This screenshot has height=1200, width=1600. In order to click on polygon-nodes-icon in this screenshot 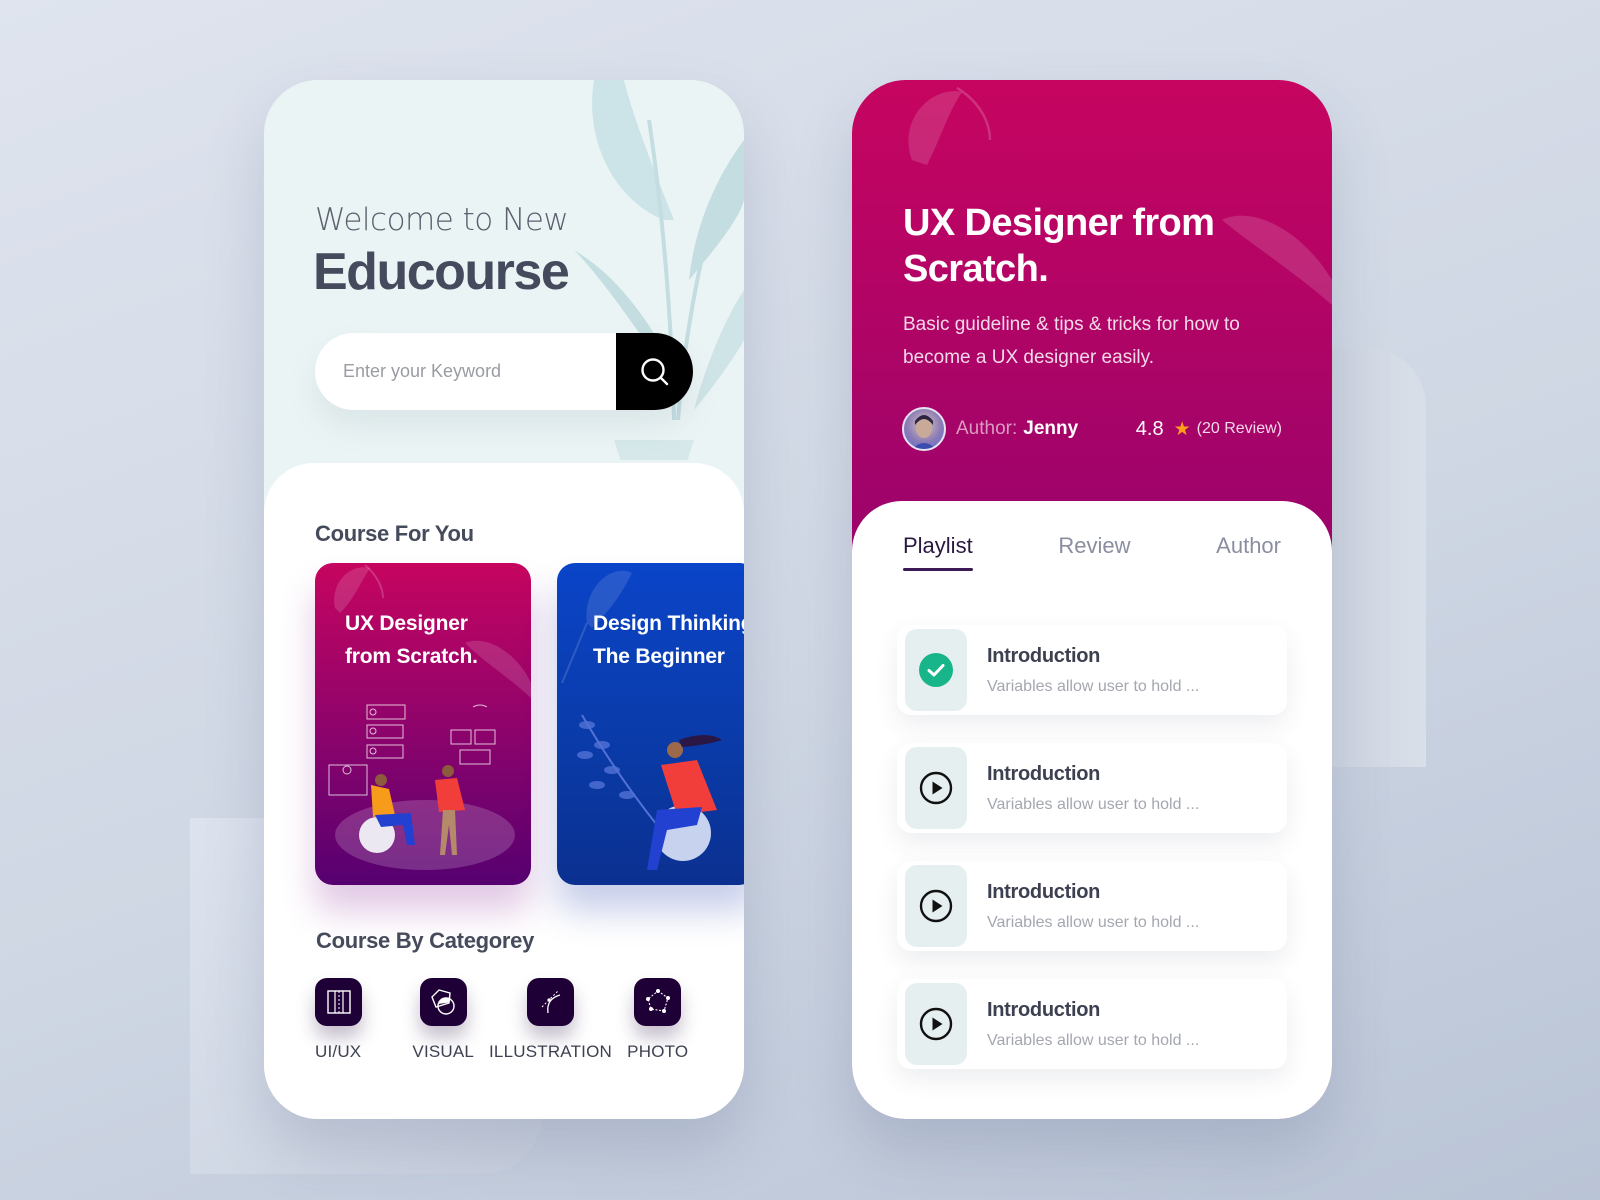, I will do `click(657, 1001)`.